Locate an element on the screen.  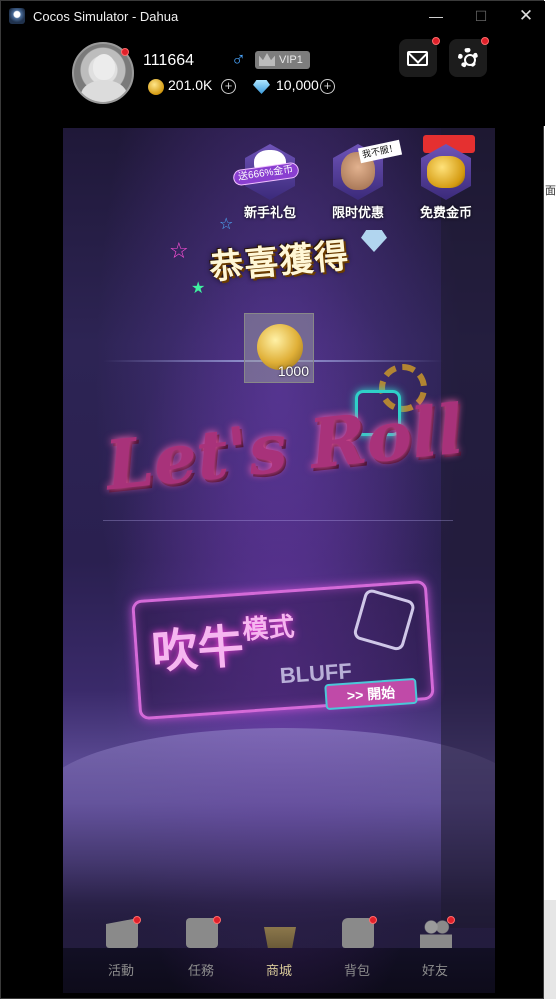
promo-label: 限时优惠 is located at coordinates (357, 212).